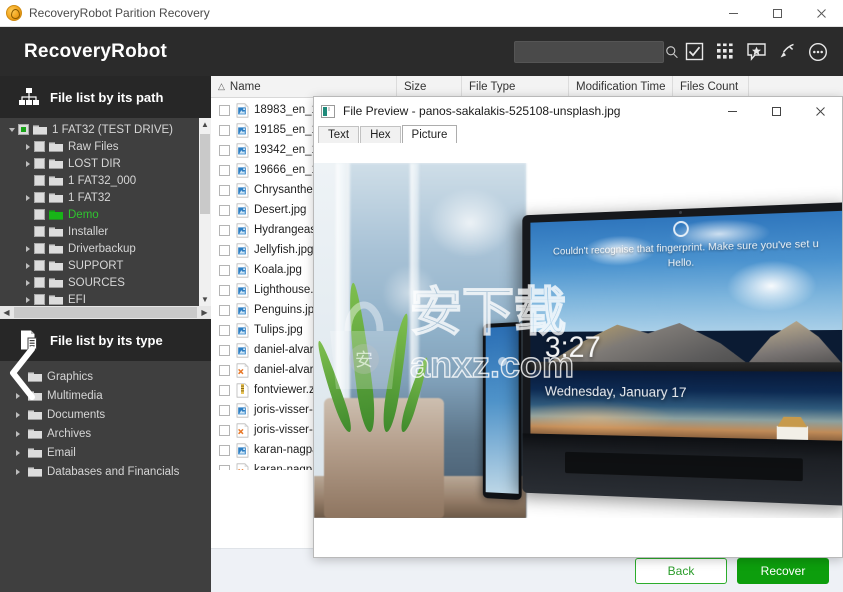 This screenshot has width=843, height=592. What do you see at coordinates (99, 265) in the screenshot?
I see `tree-item: SUPPORT` at bounding box center [99, 265].